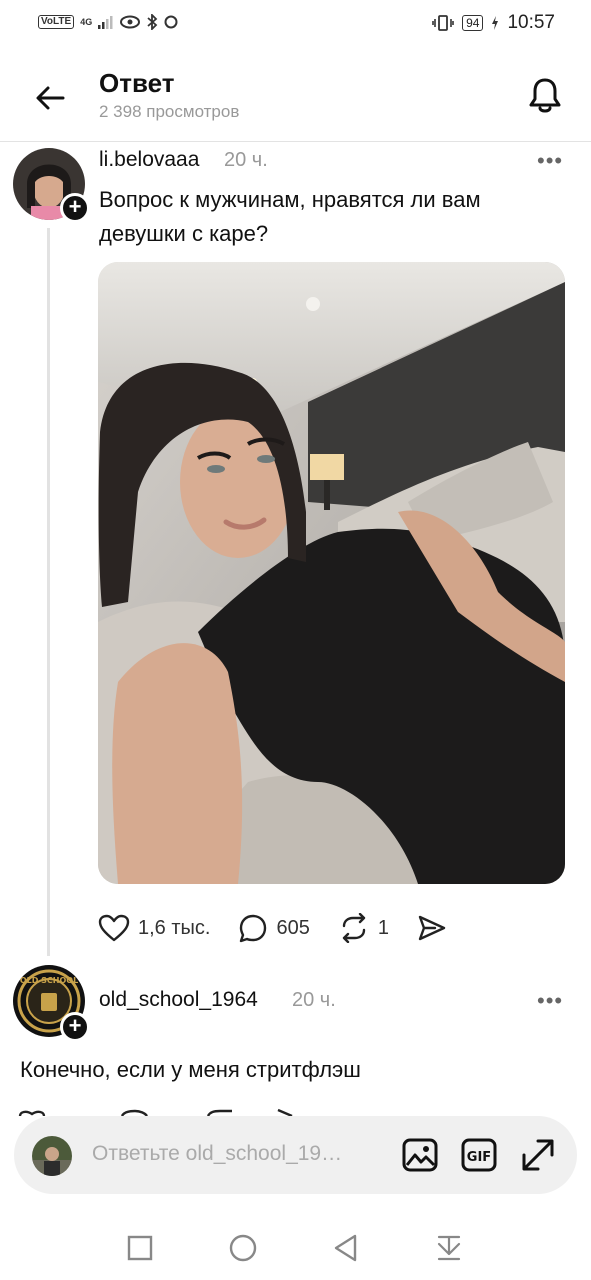 Image resolution: width=591 pixels, height=1280 pixels. I want to click on bell-icon, so click(545, 95).